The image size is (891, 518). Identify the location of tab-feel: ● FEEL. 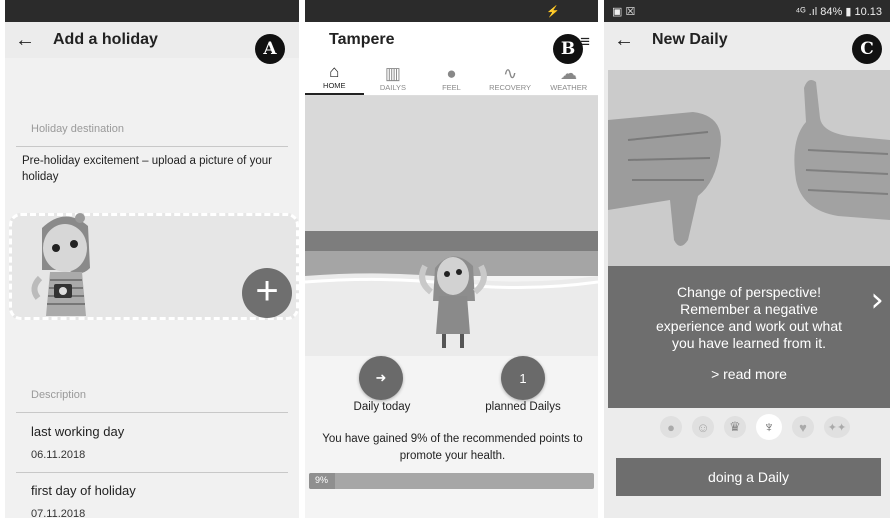
(451, 76).